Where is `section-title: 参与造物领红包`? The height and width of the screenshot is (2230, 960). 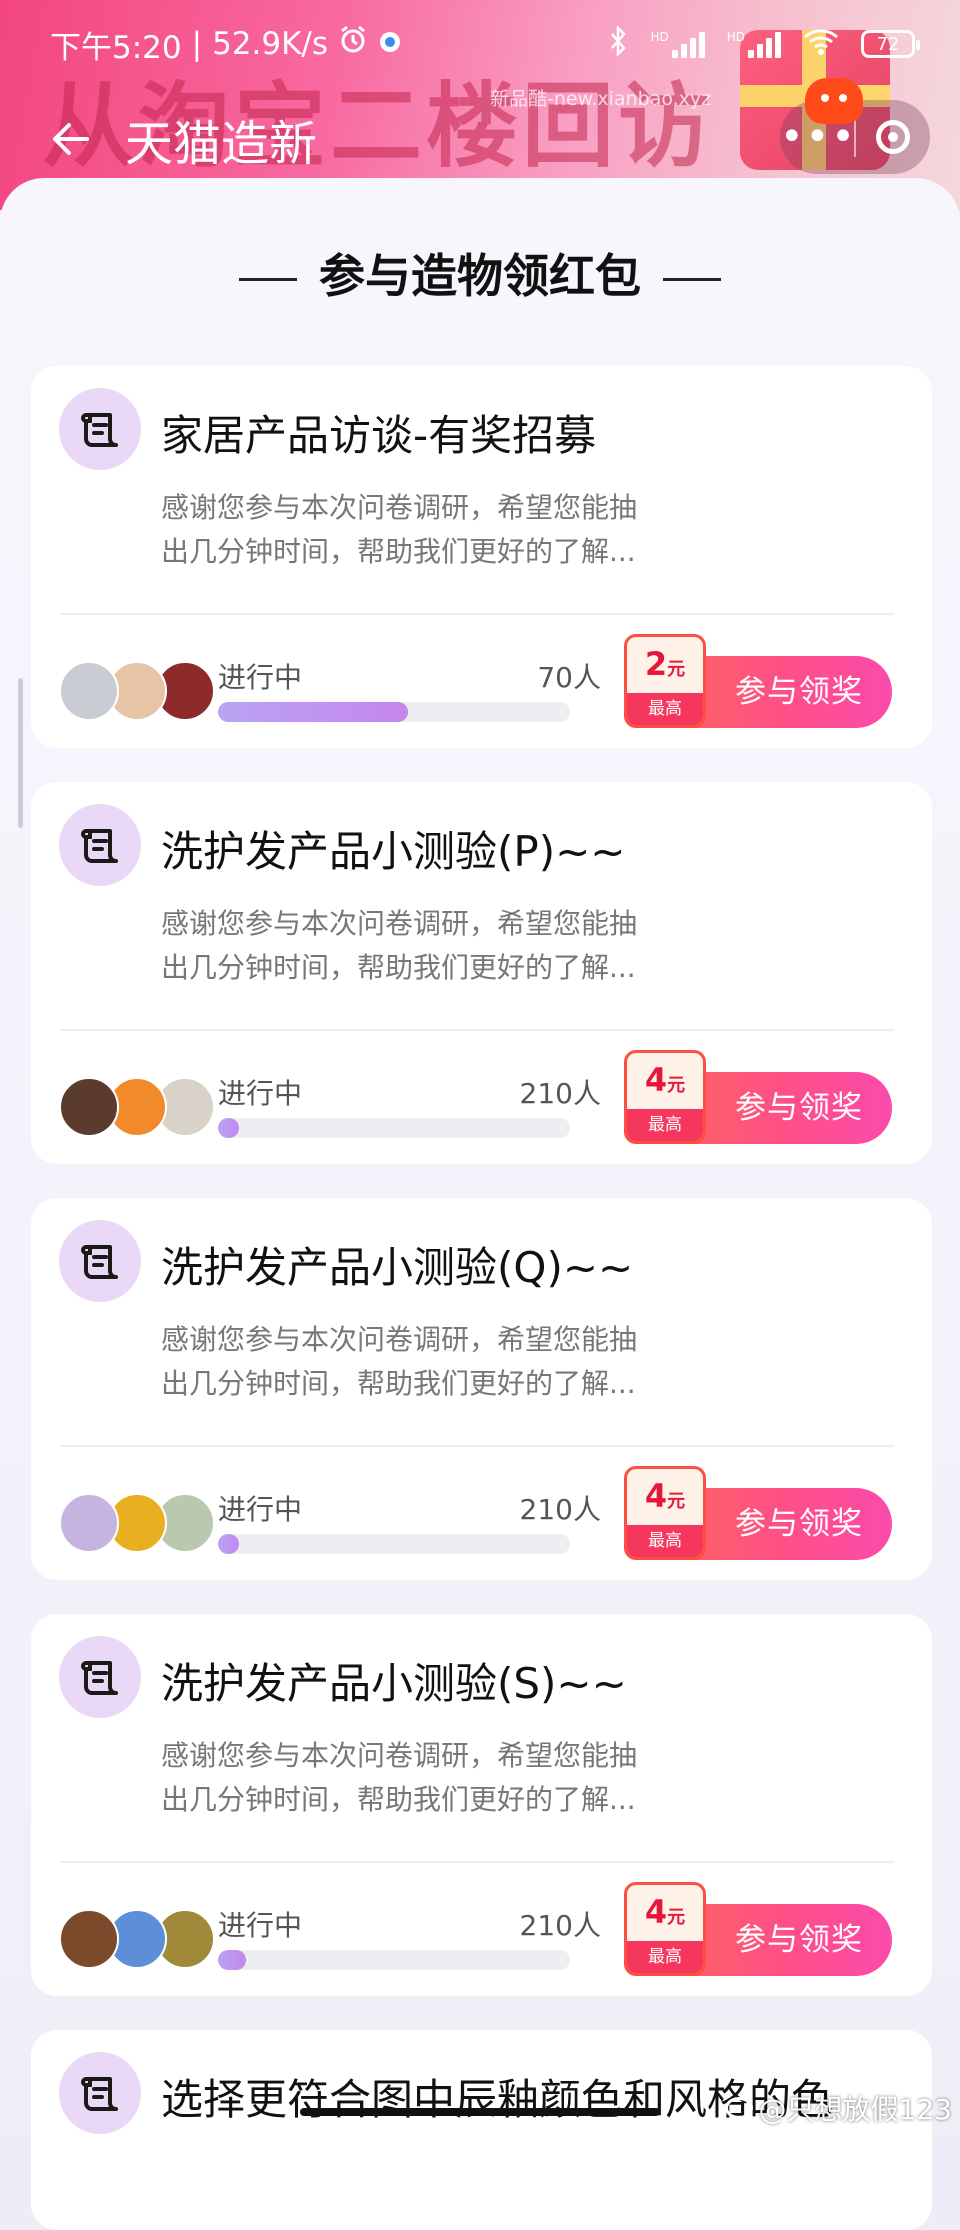 section-title: 参与造物领红包 is located at coordinates (480, 276).